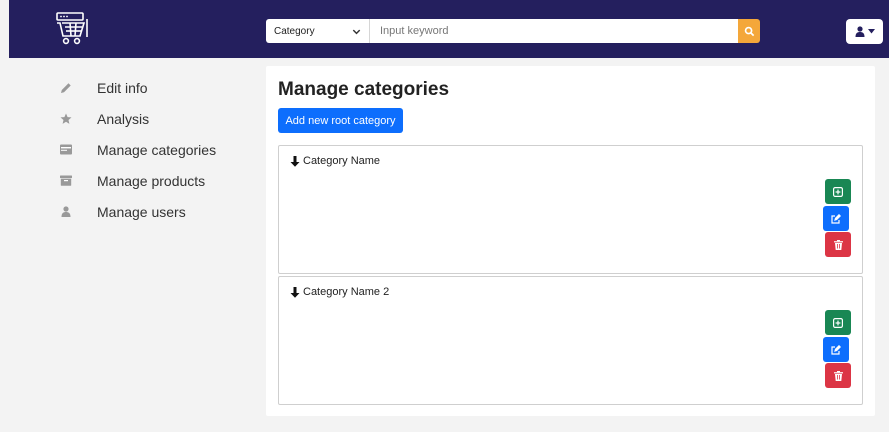 This screenshot has width=889, height=432. I want to click on cart-logo-icon, so click(72, 29).